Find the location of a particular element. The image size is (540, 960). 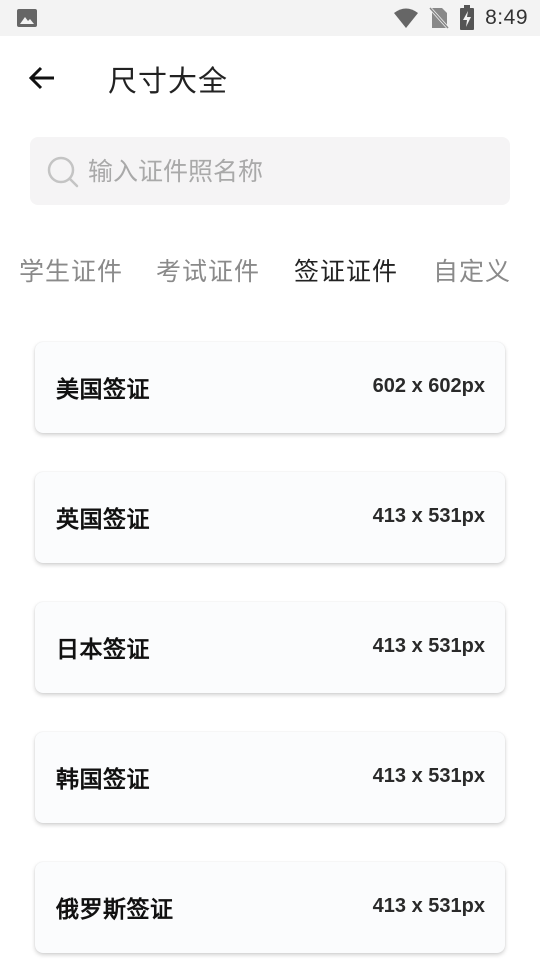

list-item-uk-visa: 英国签证 413 x 531px is located at coordinates (270, 517).